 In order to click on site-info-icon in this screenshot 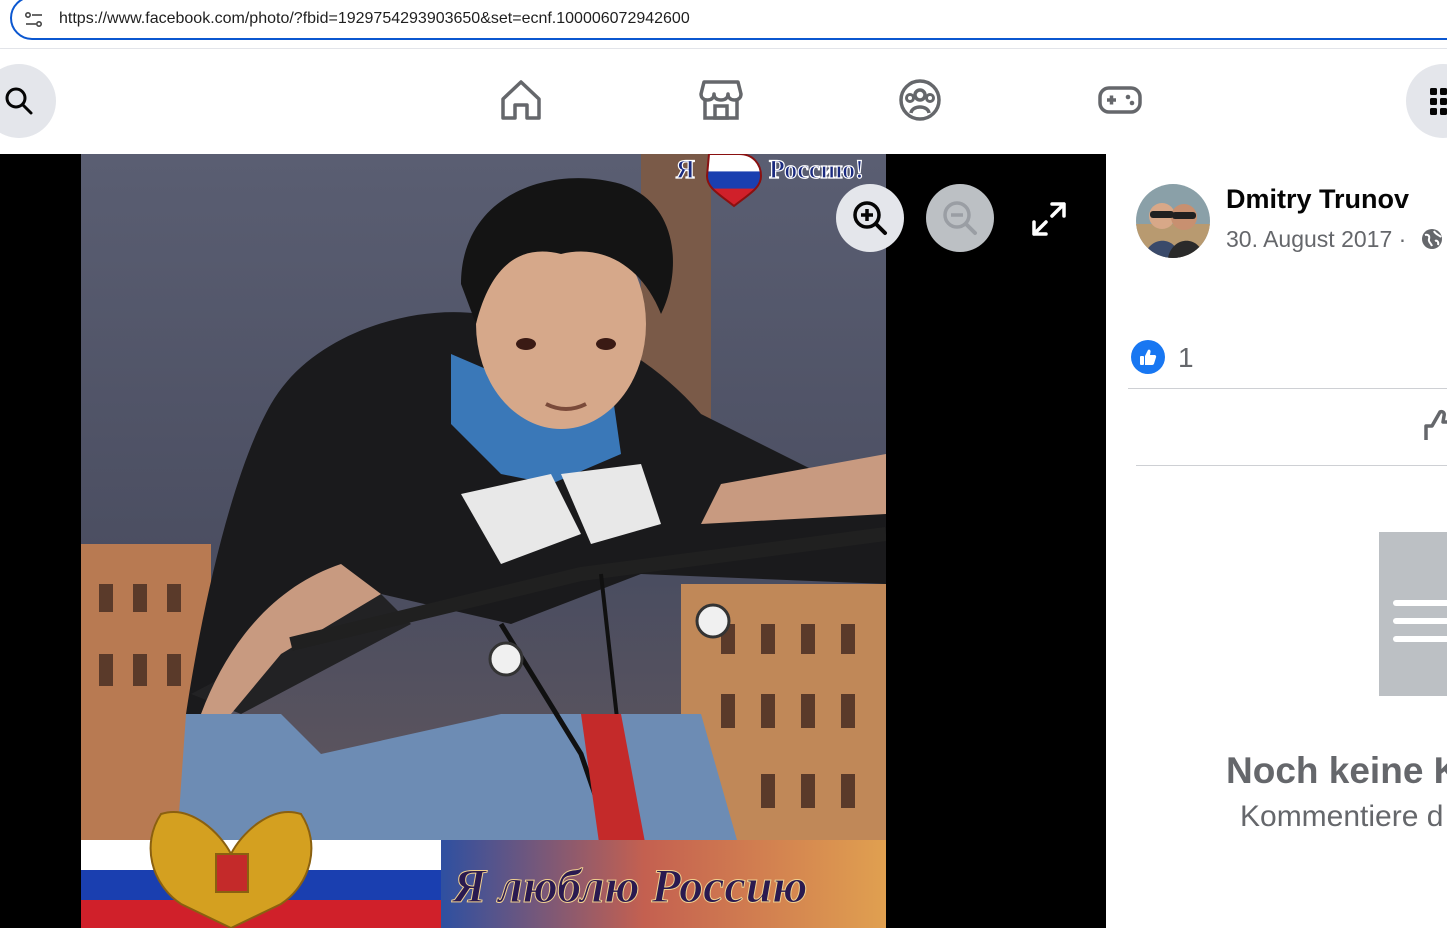, I will do `click(34, 20)`.